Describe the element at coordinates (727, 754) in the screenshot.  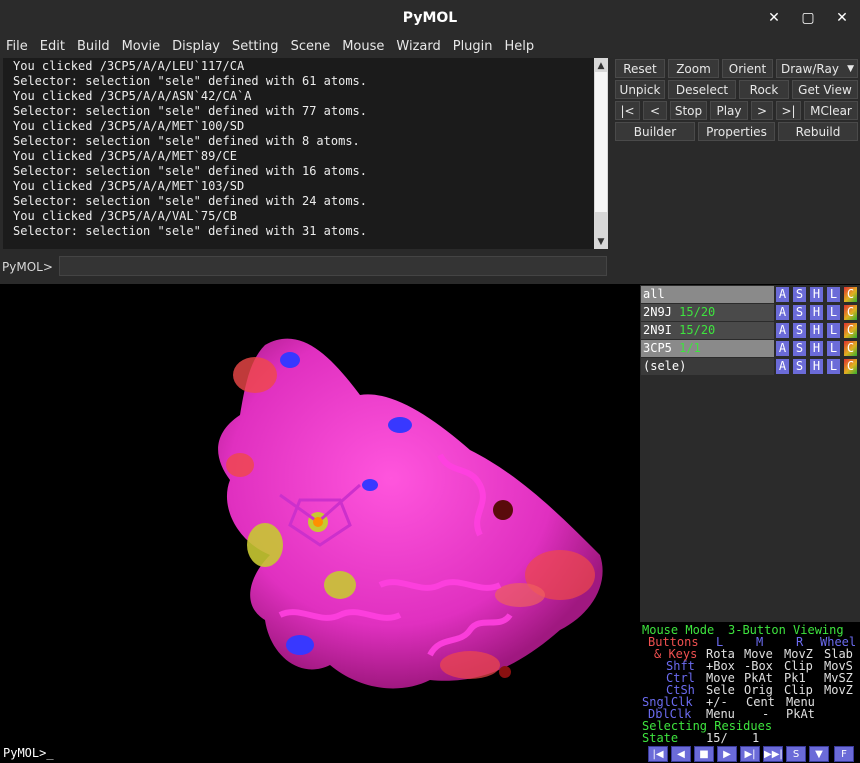
I see `play-icon: ▶` at that location.